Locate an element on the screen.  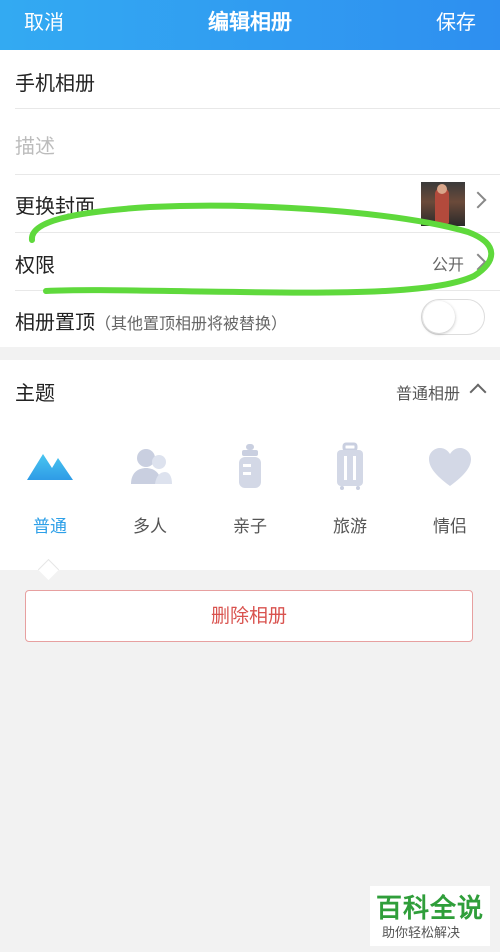
cover-thumbnail is located at coordinates (443, 204).